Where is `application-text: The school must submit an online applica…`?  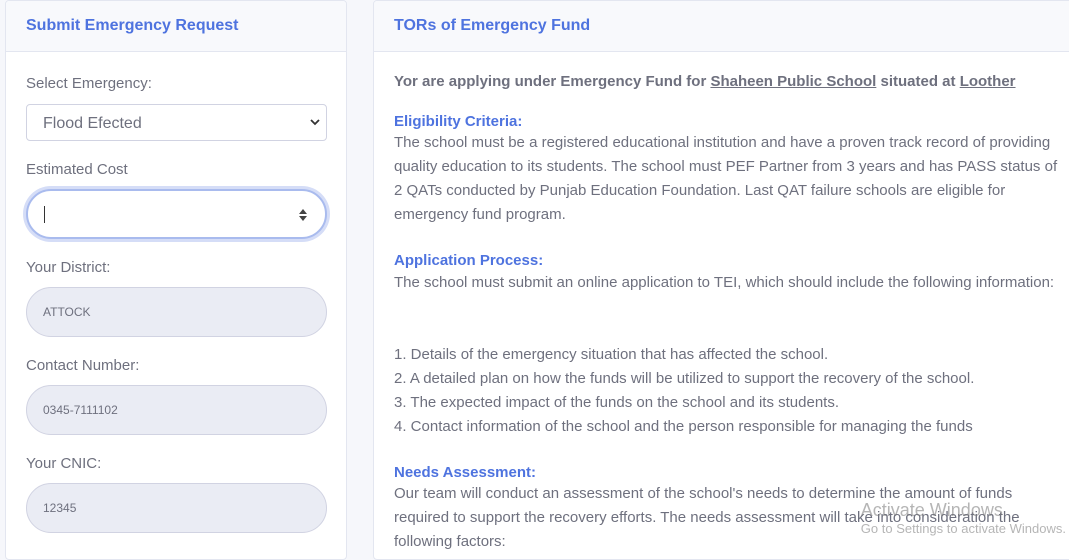
application-text: The school must submit an online applica… is located at coordinates (730, 283).